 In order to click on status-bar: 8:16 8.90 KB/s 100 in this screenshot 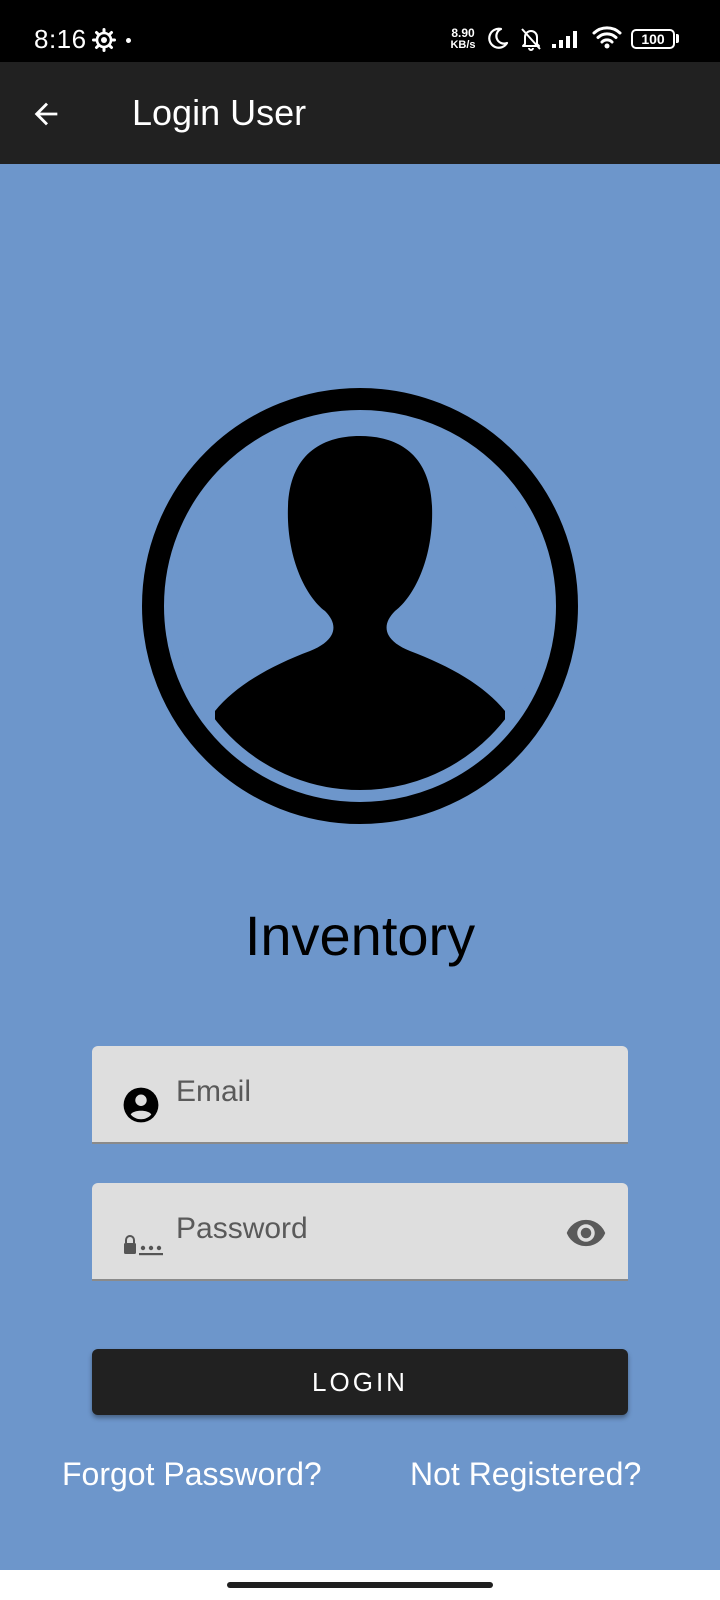, I will do `click(360, 31)`.